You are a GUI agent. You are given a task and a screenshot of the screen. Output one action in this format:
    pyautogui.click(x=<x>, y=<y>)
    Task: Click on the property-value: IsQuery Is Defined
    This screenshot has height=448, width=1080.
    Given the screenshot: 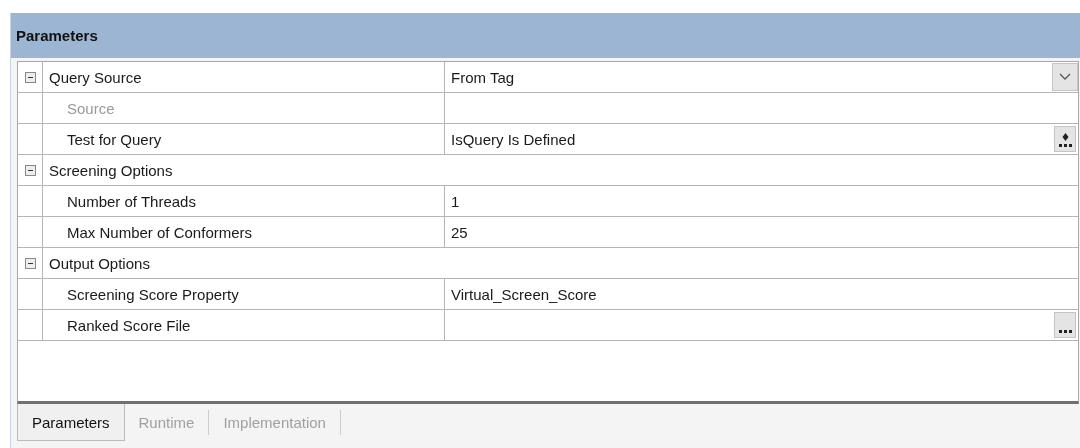 What is the action you would take?
    pyautogui.click(x=513, y=139)
    